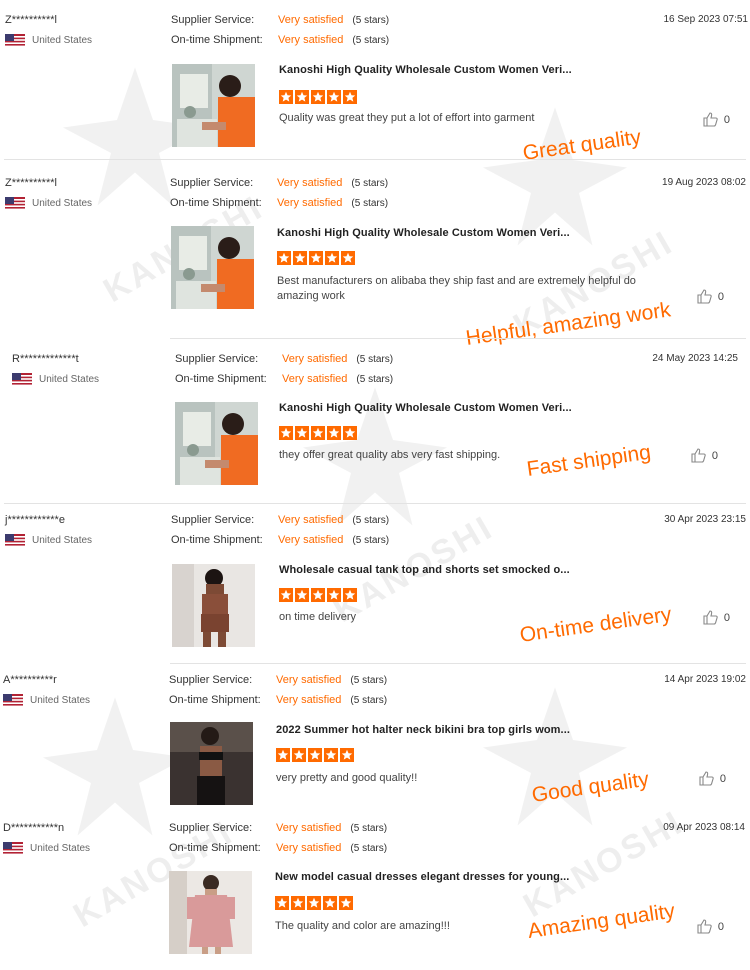 The height and width of the screenshot is (970, 750). Describe the element at coordinates (705, 19) in the screenshot. I see `review-date: 16 Sep 2023 07:51` at that location.